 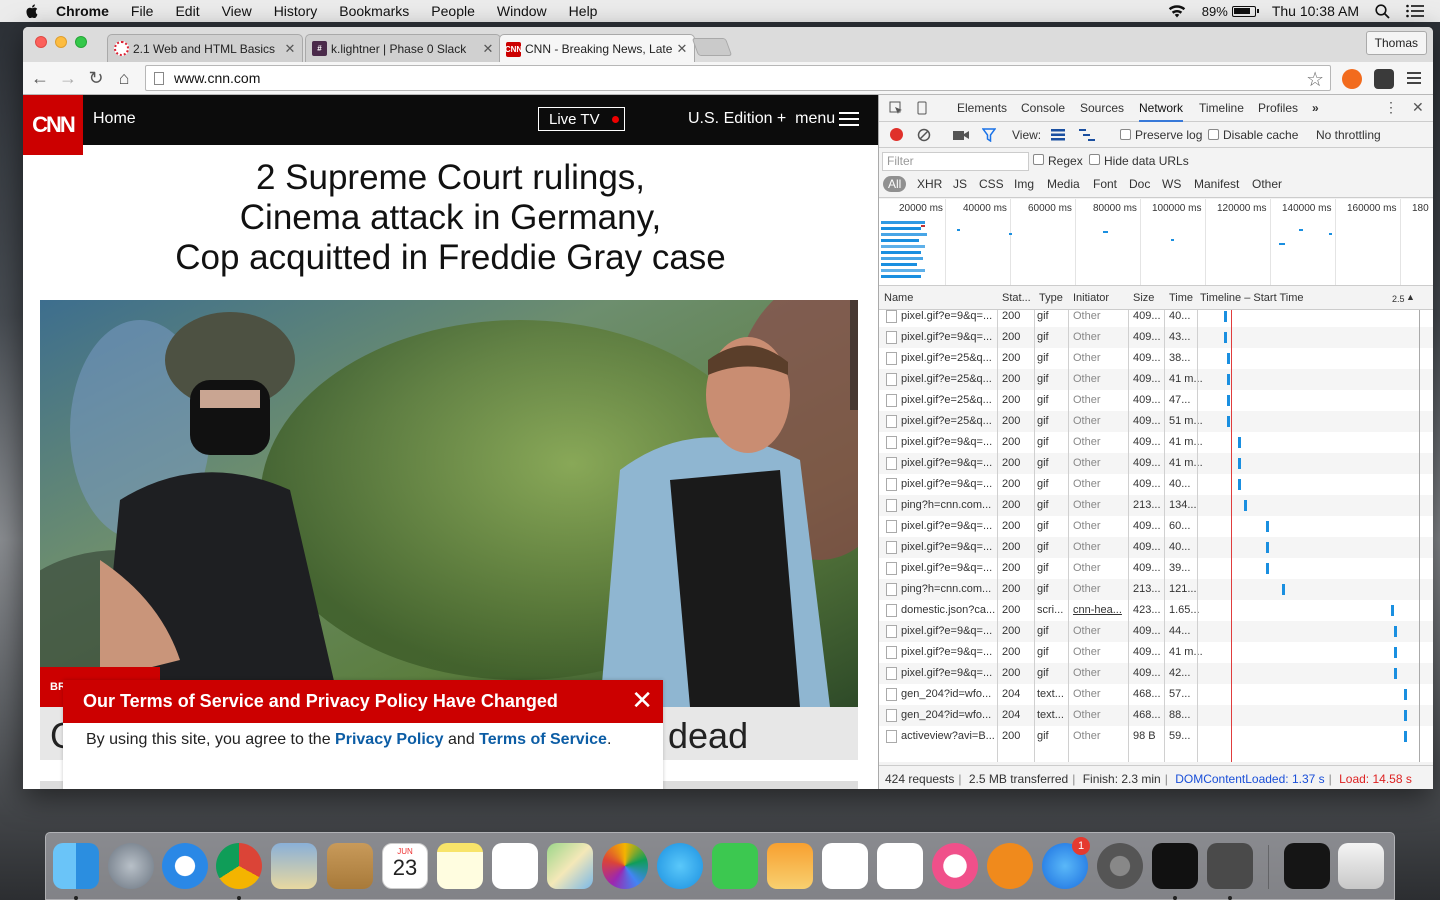 I want to click on type-filter-other: Other, so click(x=1267, y=184).